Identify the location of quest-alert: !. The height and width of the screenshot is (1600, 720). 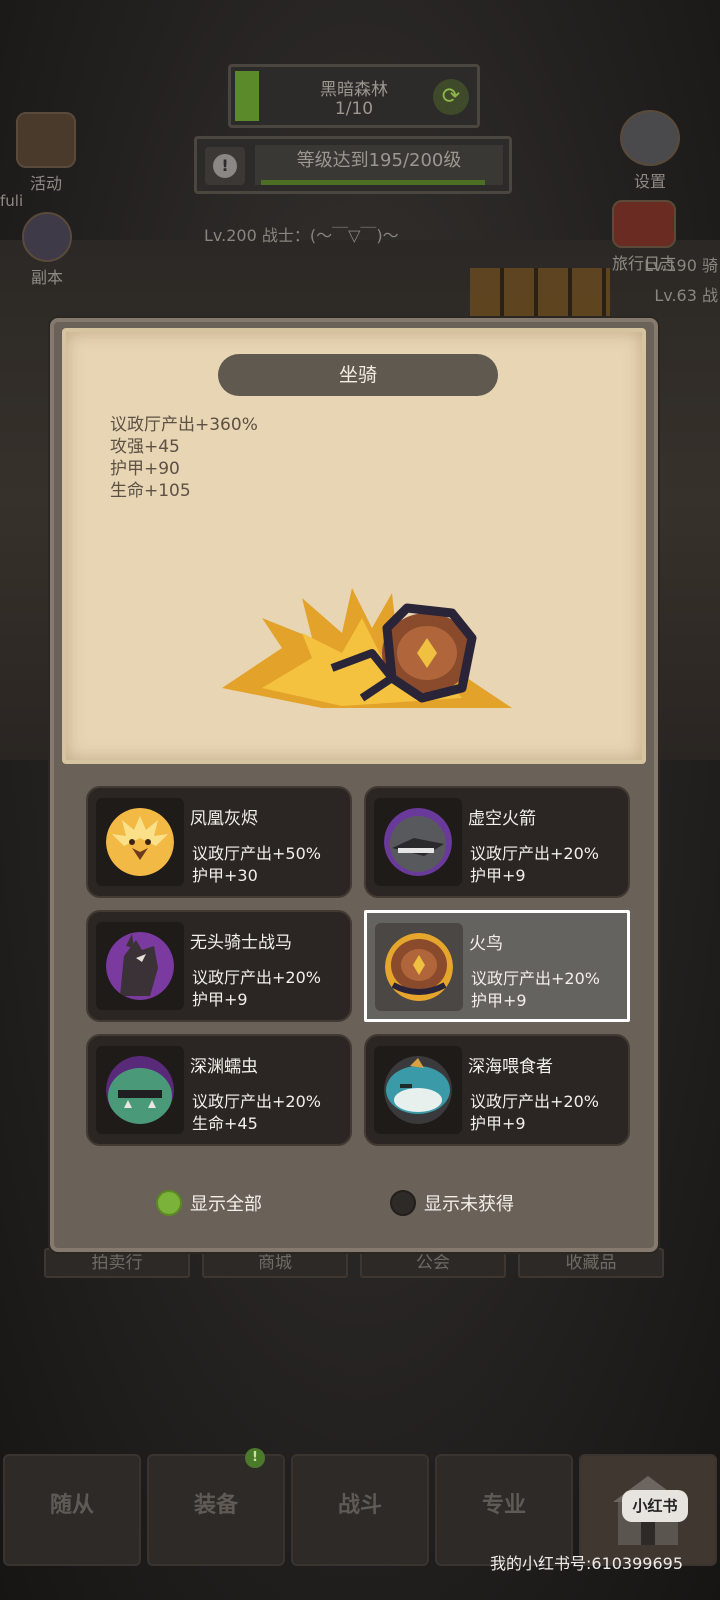
(225, 166).